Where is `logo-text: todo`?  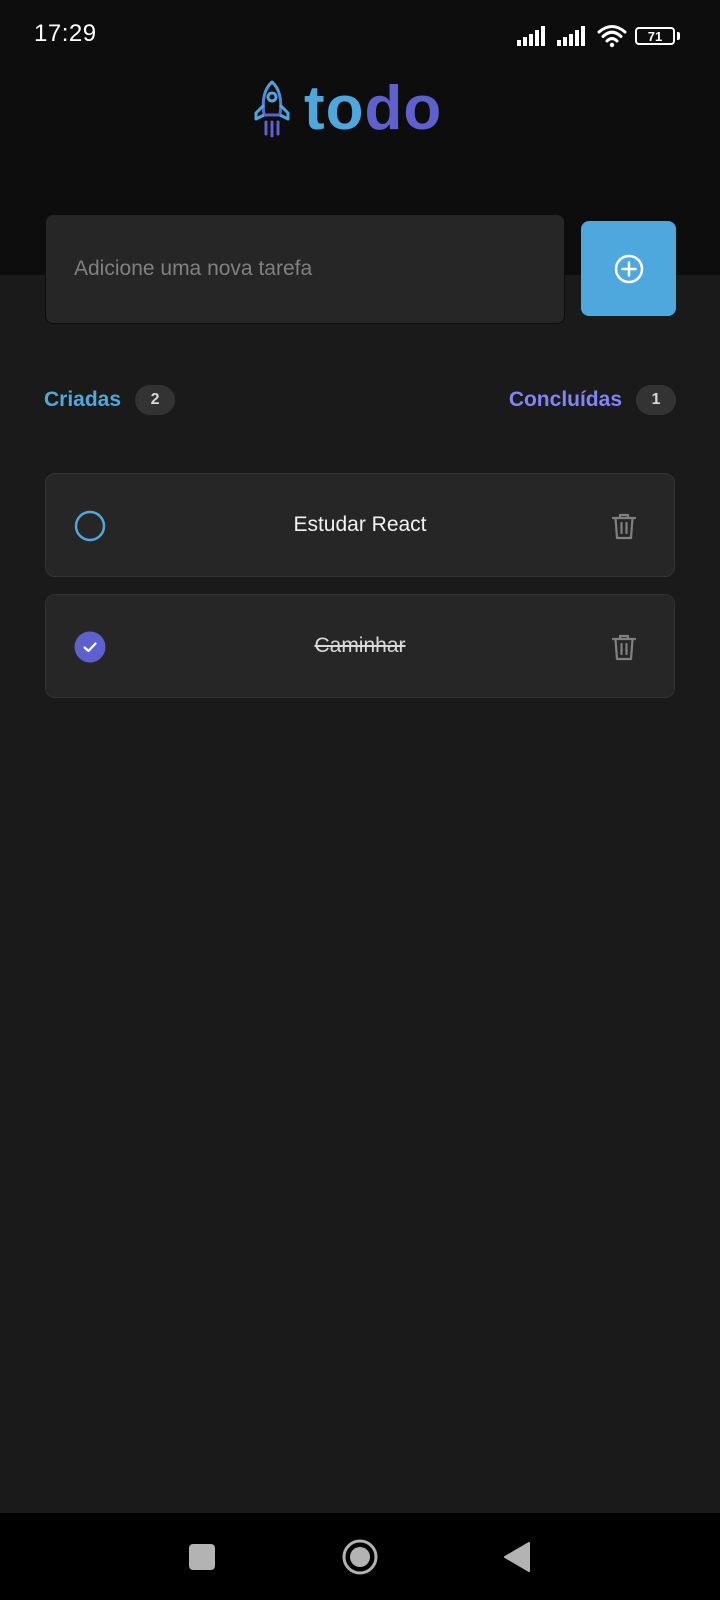
logo-text: todo is located at coordinates (373, 109).